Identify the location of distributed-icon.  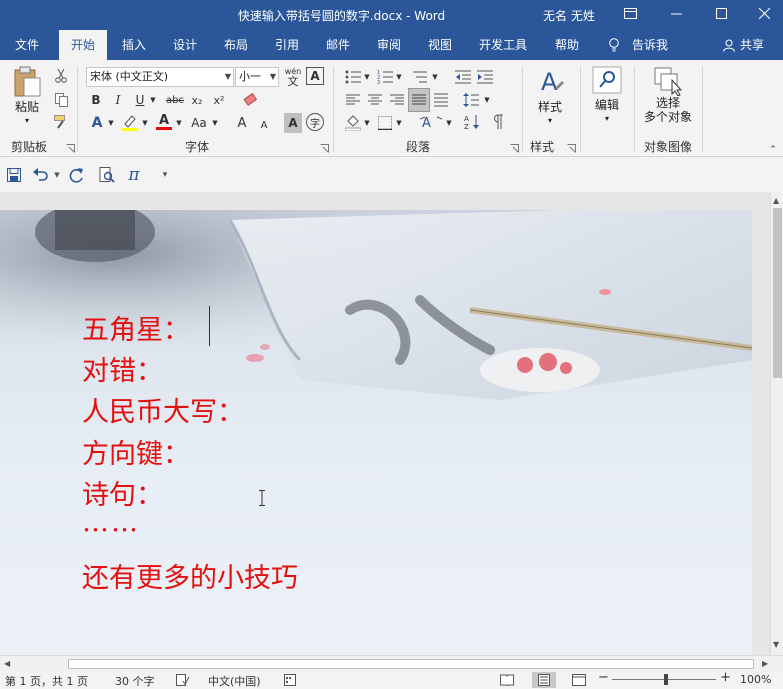
(441, 100).